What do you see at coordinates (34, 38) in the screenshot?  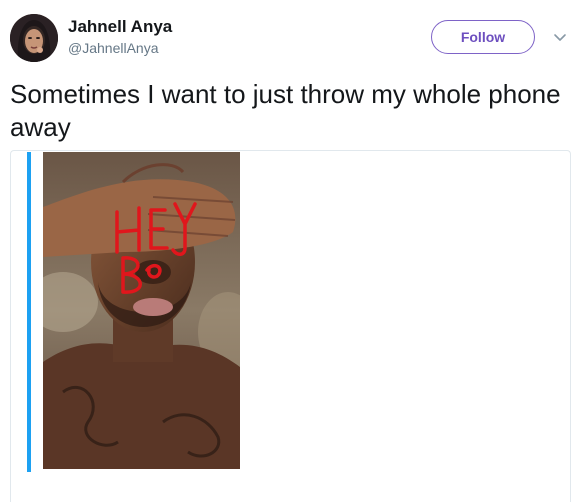 I see `avatar` at bounding box center [34, 38].